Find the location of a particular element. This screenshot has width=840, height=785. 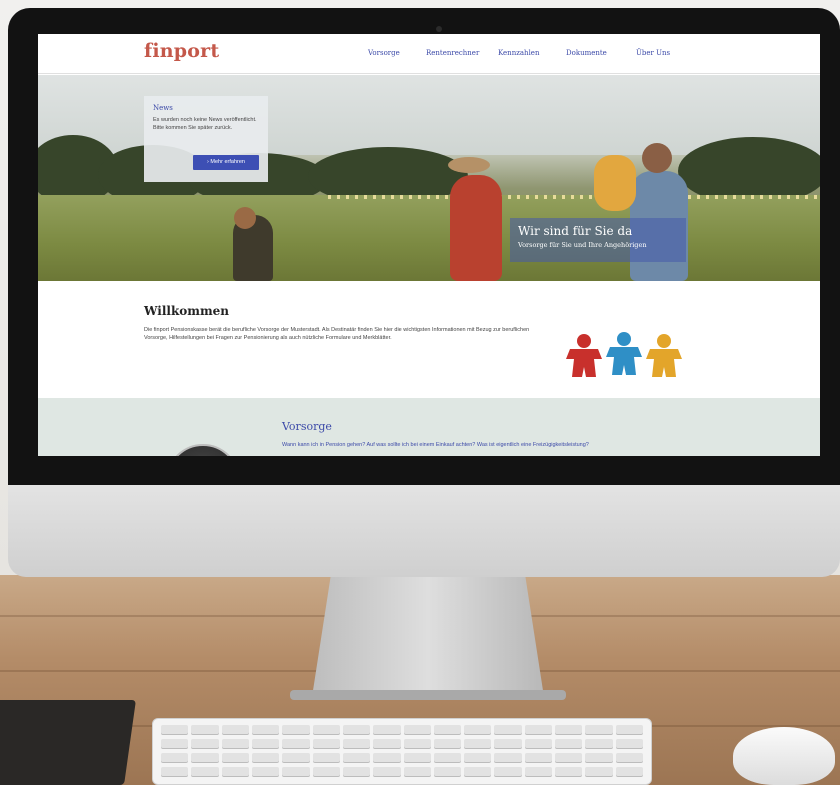

baby-figure is located at coordinates (615, 183).